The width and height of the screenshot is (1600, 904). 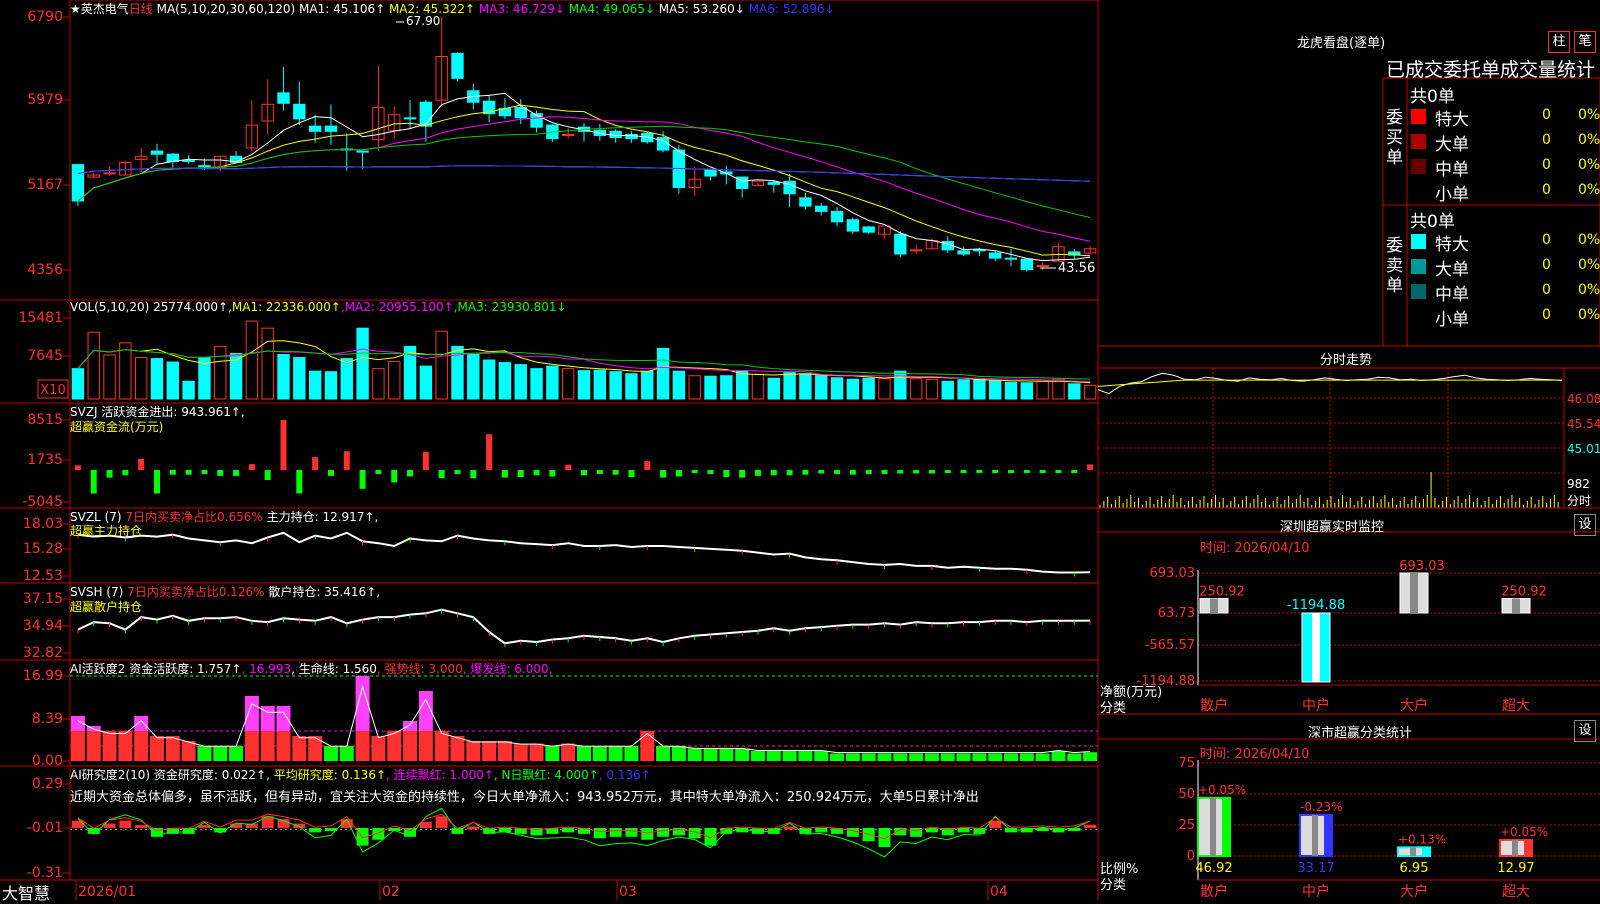 I want to click on header-segment: MA4: 49.065↓, so click(x=609, y=9).